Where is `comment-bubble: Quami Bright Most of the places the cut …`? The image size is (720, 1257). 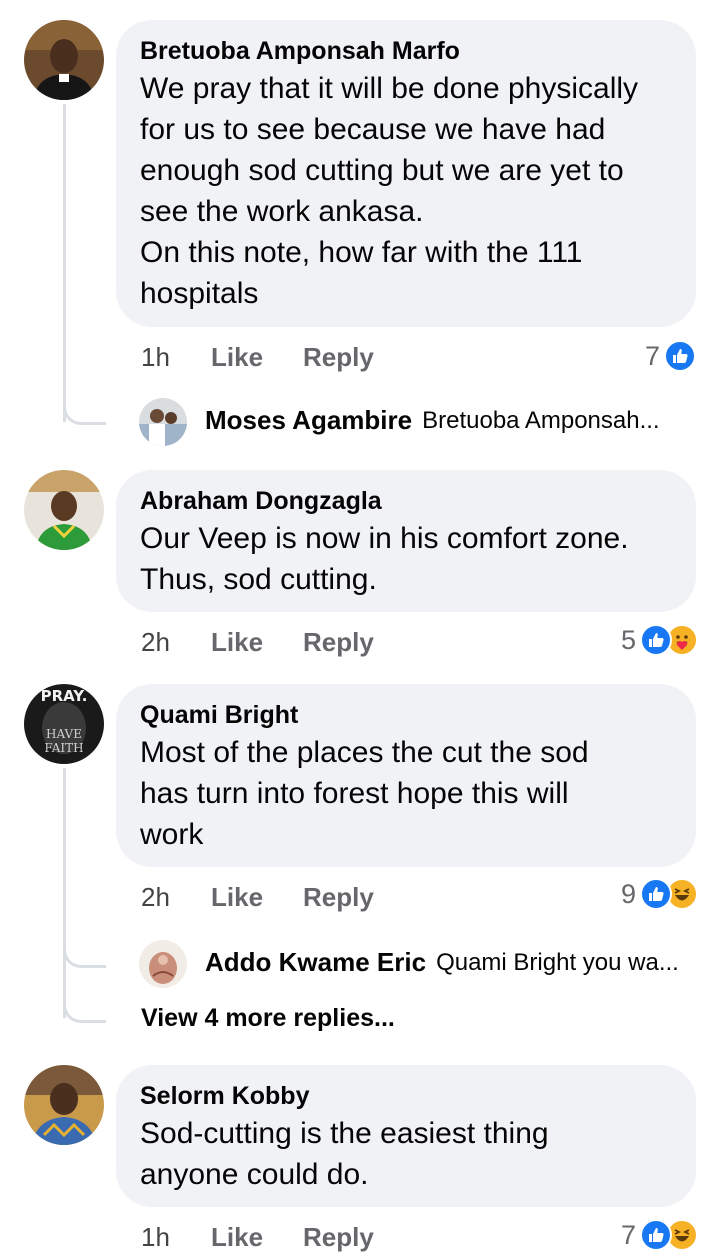
comment-bubble: Quami Bright Most of the places the cut … is located at coordinates (406, 775).